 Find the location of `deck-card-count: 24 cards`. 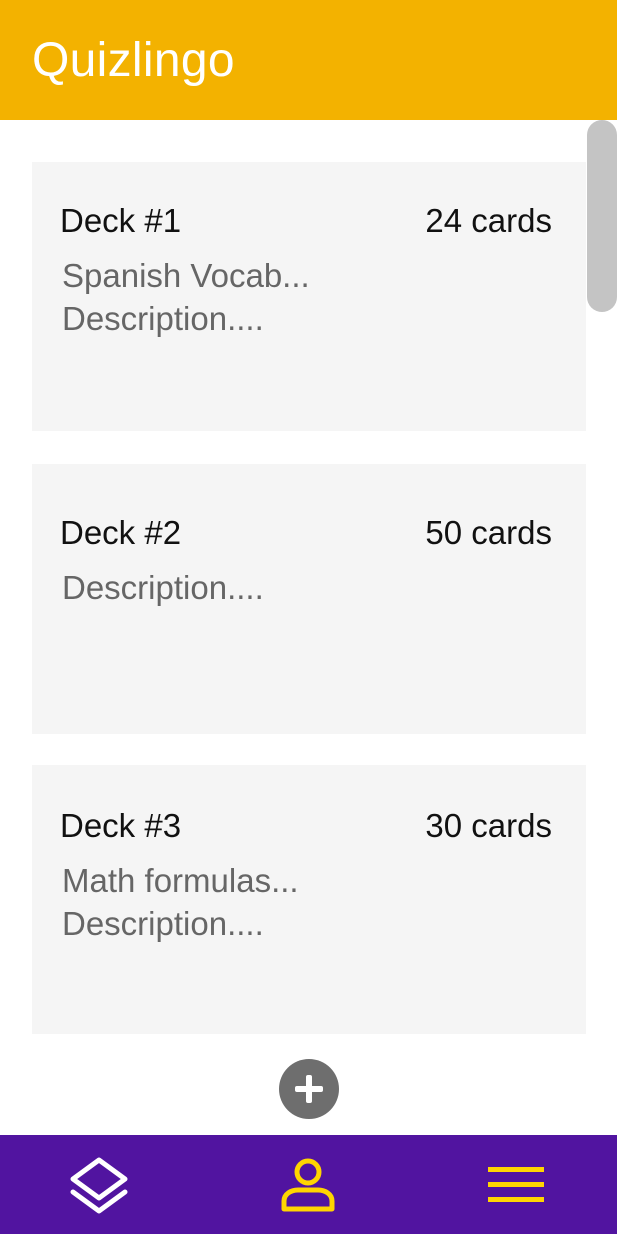

deck-card-count: 24 cards is located at coordinates (488, 220).